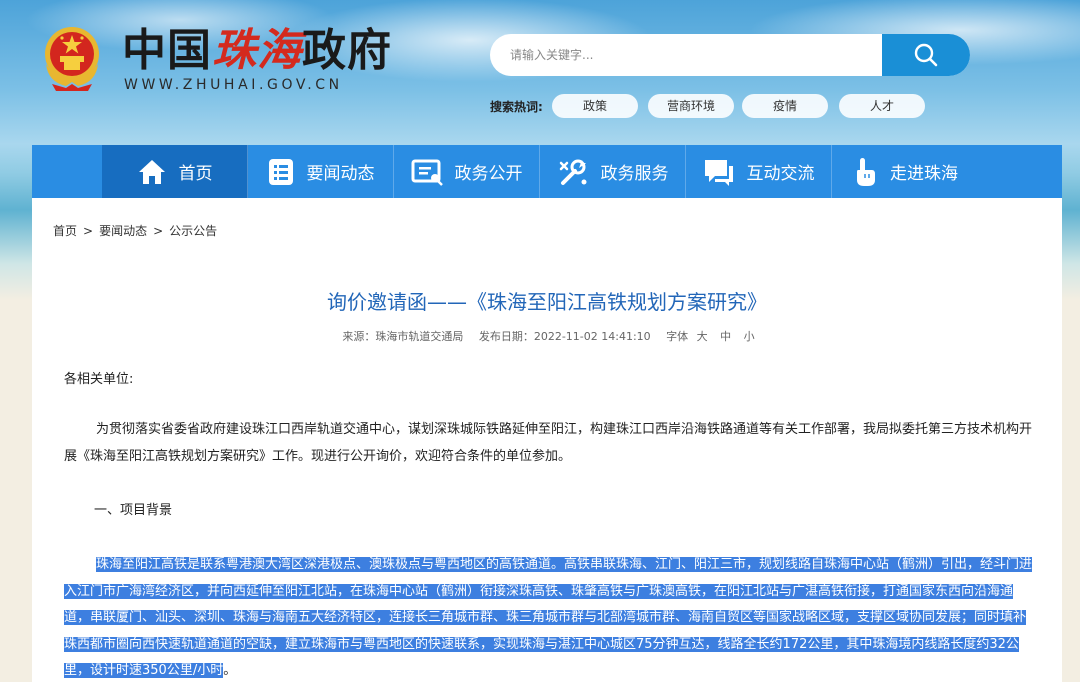 Image resolution: width=1080 pixels, height=682 pixels. What do you see at coordinates (99, 379) in the screenshot?
I see `article-salutation: 各相关单位:` at bounding box center [99, 379].